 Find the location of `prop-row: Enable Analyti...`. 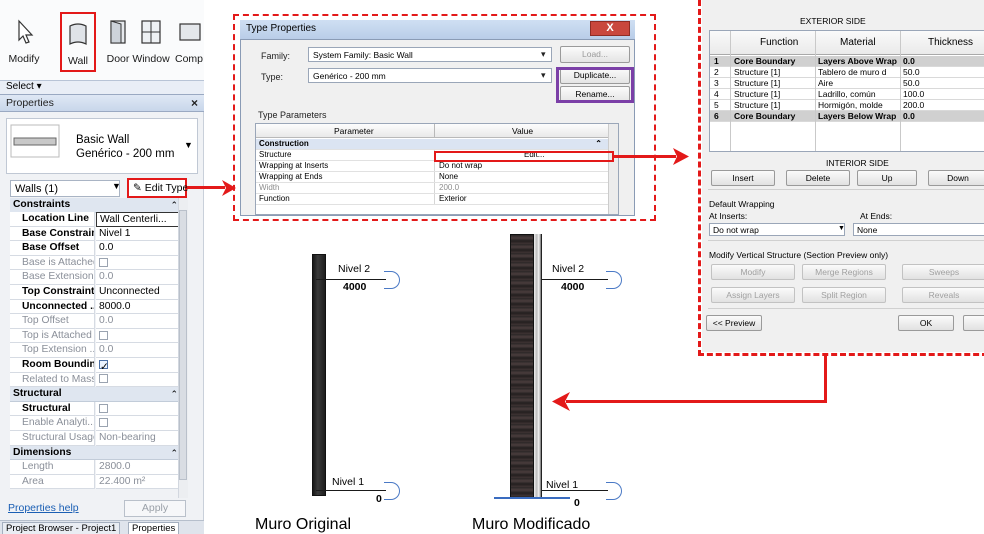

prop-row: Enable Analyti... is located at coordinates (99, 423).